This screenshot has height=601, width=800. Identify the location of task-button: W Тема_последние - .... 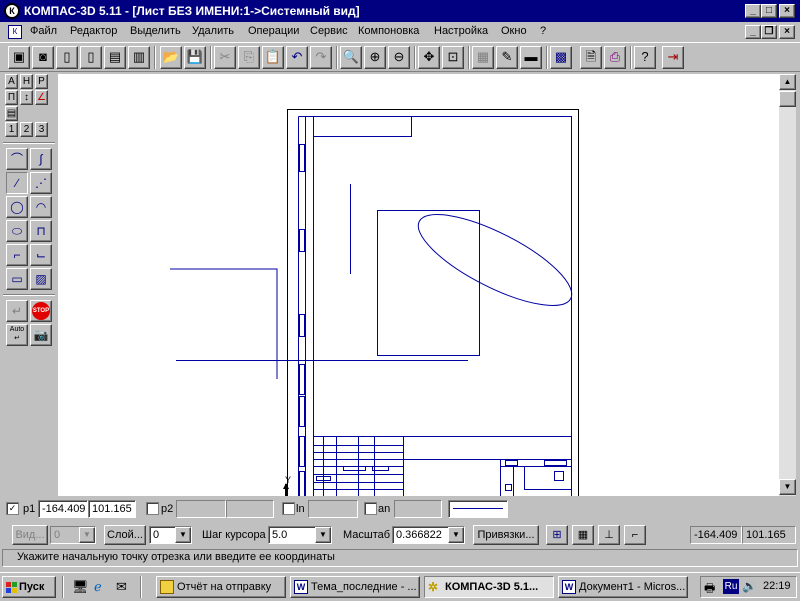
(355, 587).